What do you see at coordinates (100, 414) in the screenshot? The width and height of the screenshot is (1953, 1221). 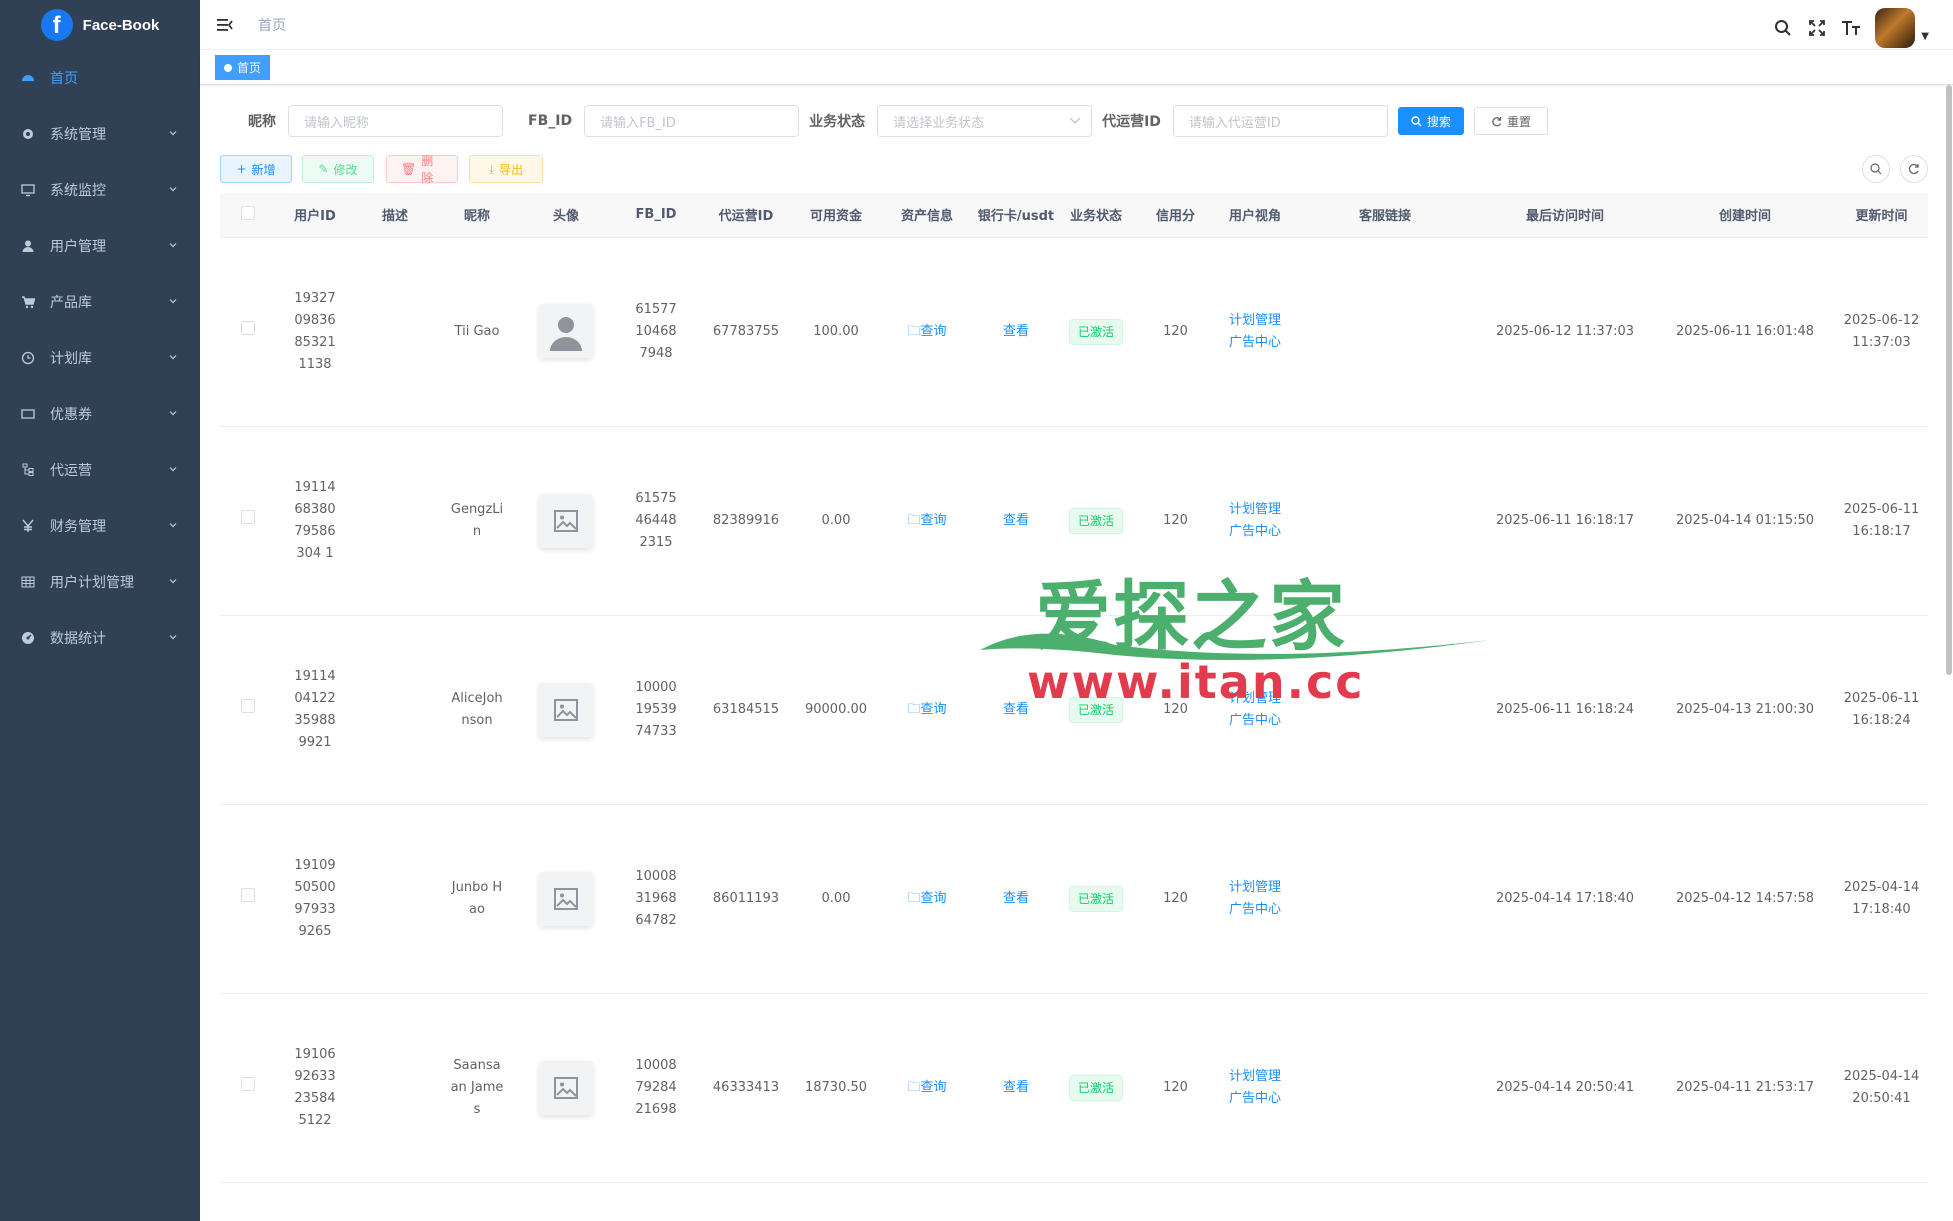 I see `sidebar-item-6: 优惠券` at bounding box center [100, 414].